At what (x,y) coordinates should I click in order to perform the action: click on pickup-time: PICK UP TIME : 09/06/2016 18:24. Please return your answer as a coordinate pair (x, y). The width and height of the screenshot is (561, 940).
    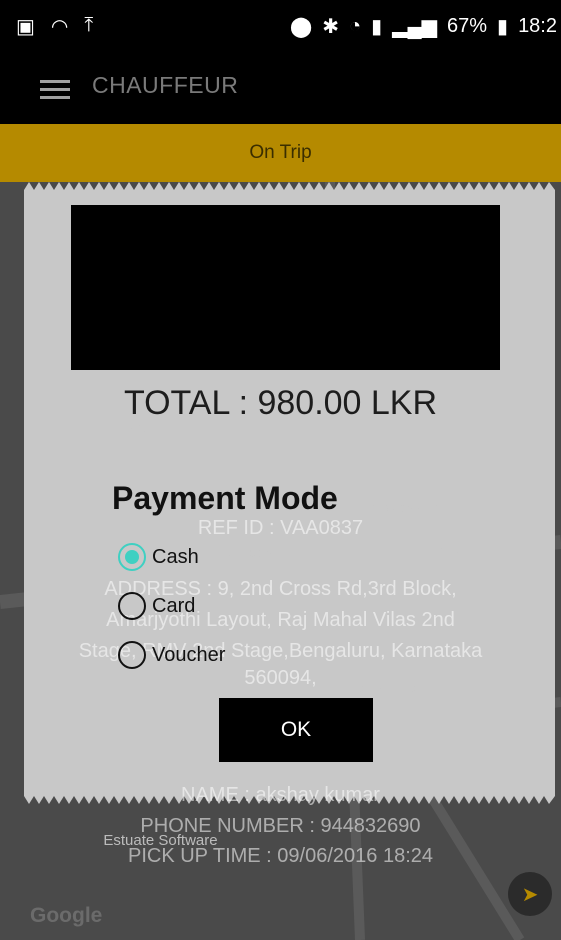
    Looking at the image, I should click on (280, 856).